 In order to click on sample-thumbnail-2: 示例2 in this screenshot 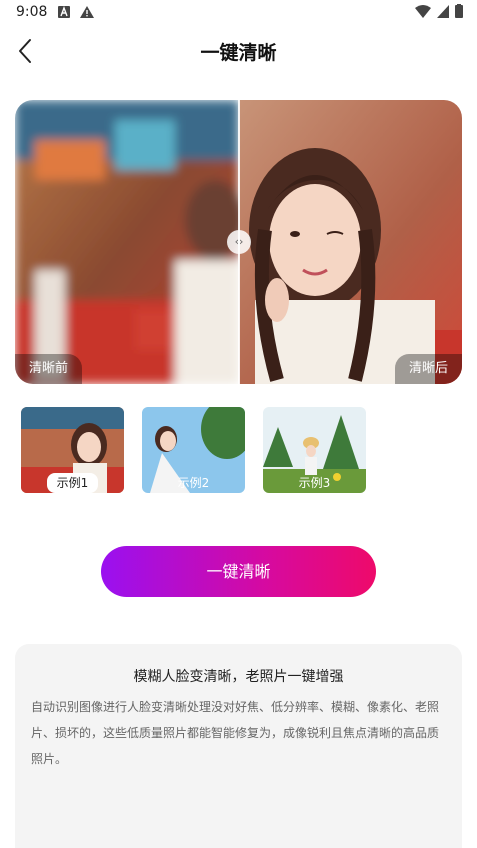, I will do `click(193, 450)`.